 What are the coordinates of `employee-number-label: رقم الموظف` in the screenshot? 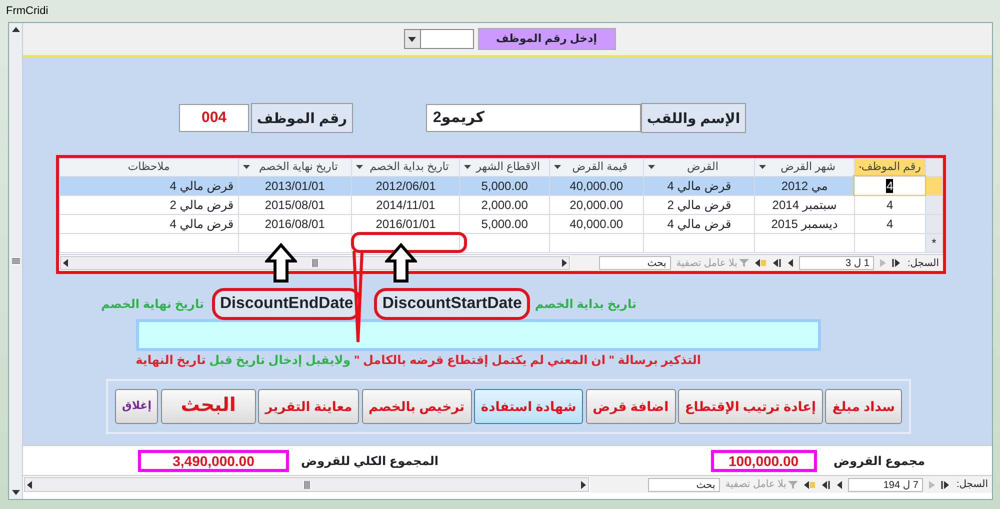 It's located at (302, 118).